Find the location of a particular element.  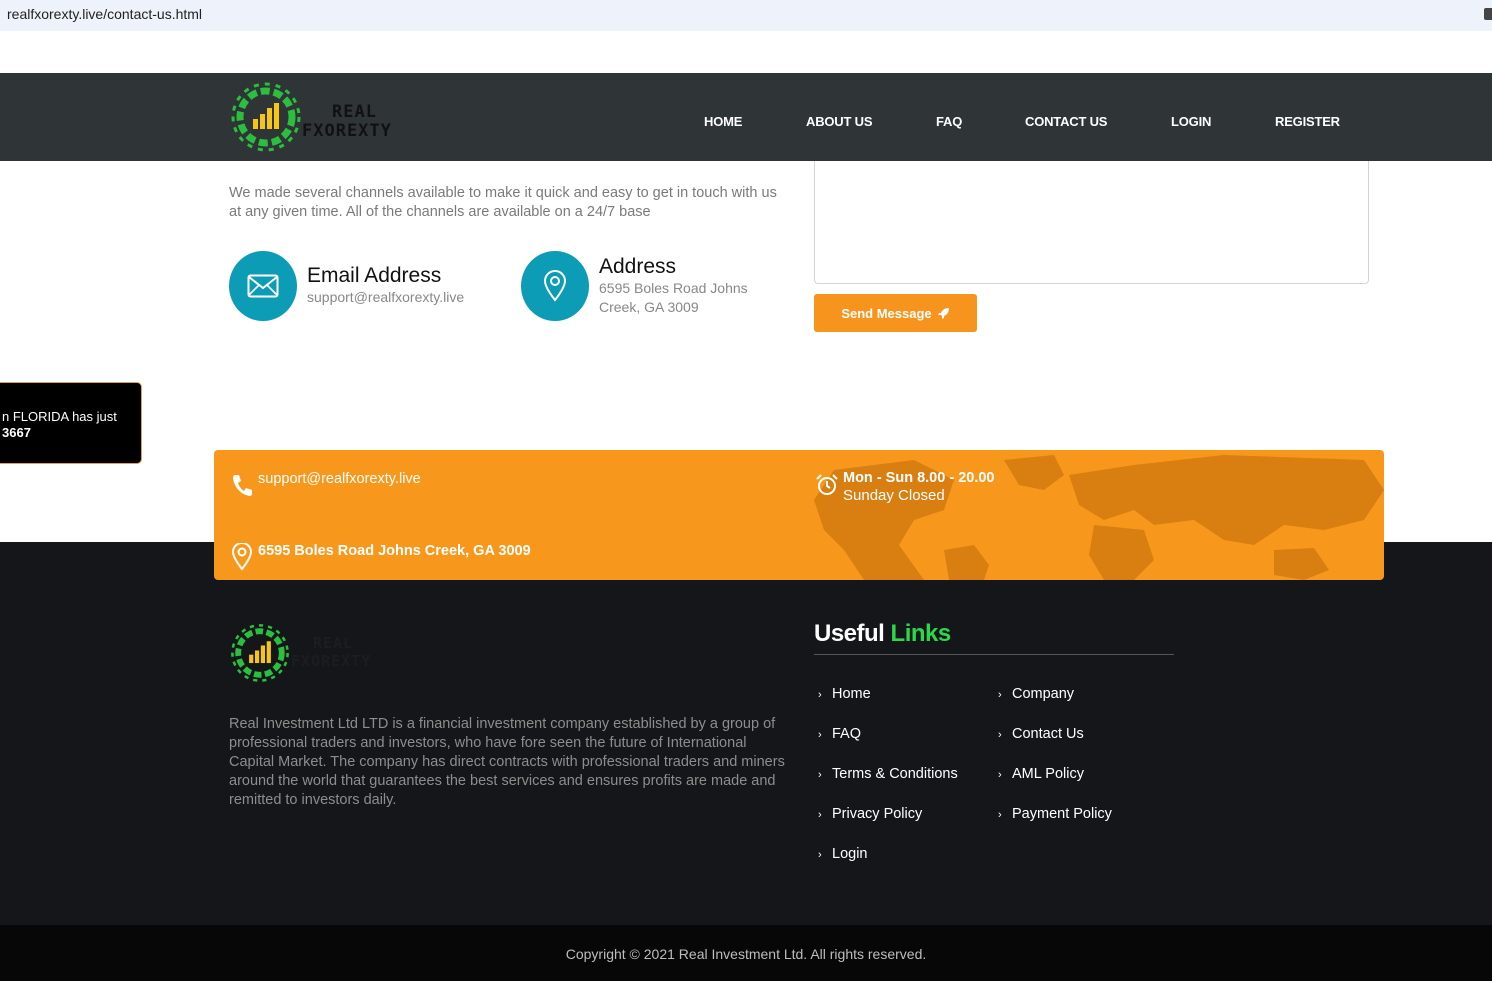

envelope-icon is located at coordinates (263, 286).